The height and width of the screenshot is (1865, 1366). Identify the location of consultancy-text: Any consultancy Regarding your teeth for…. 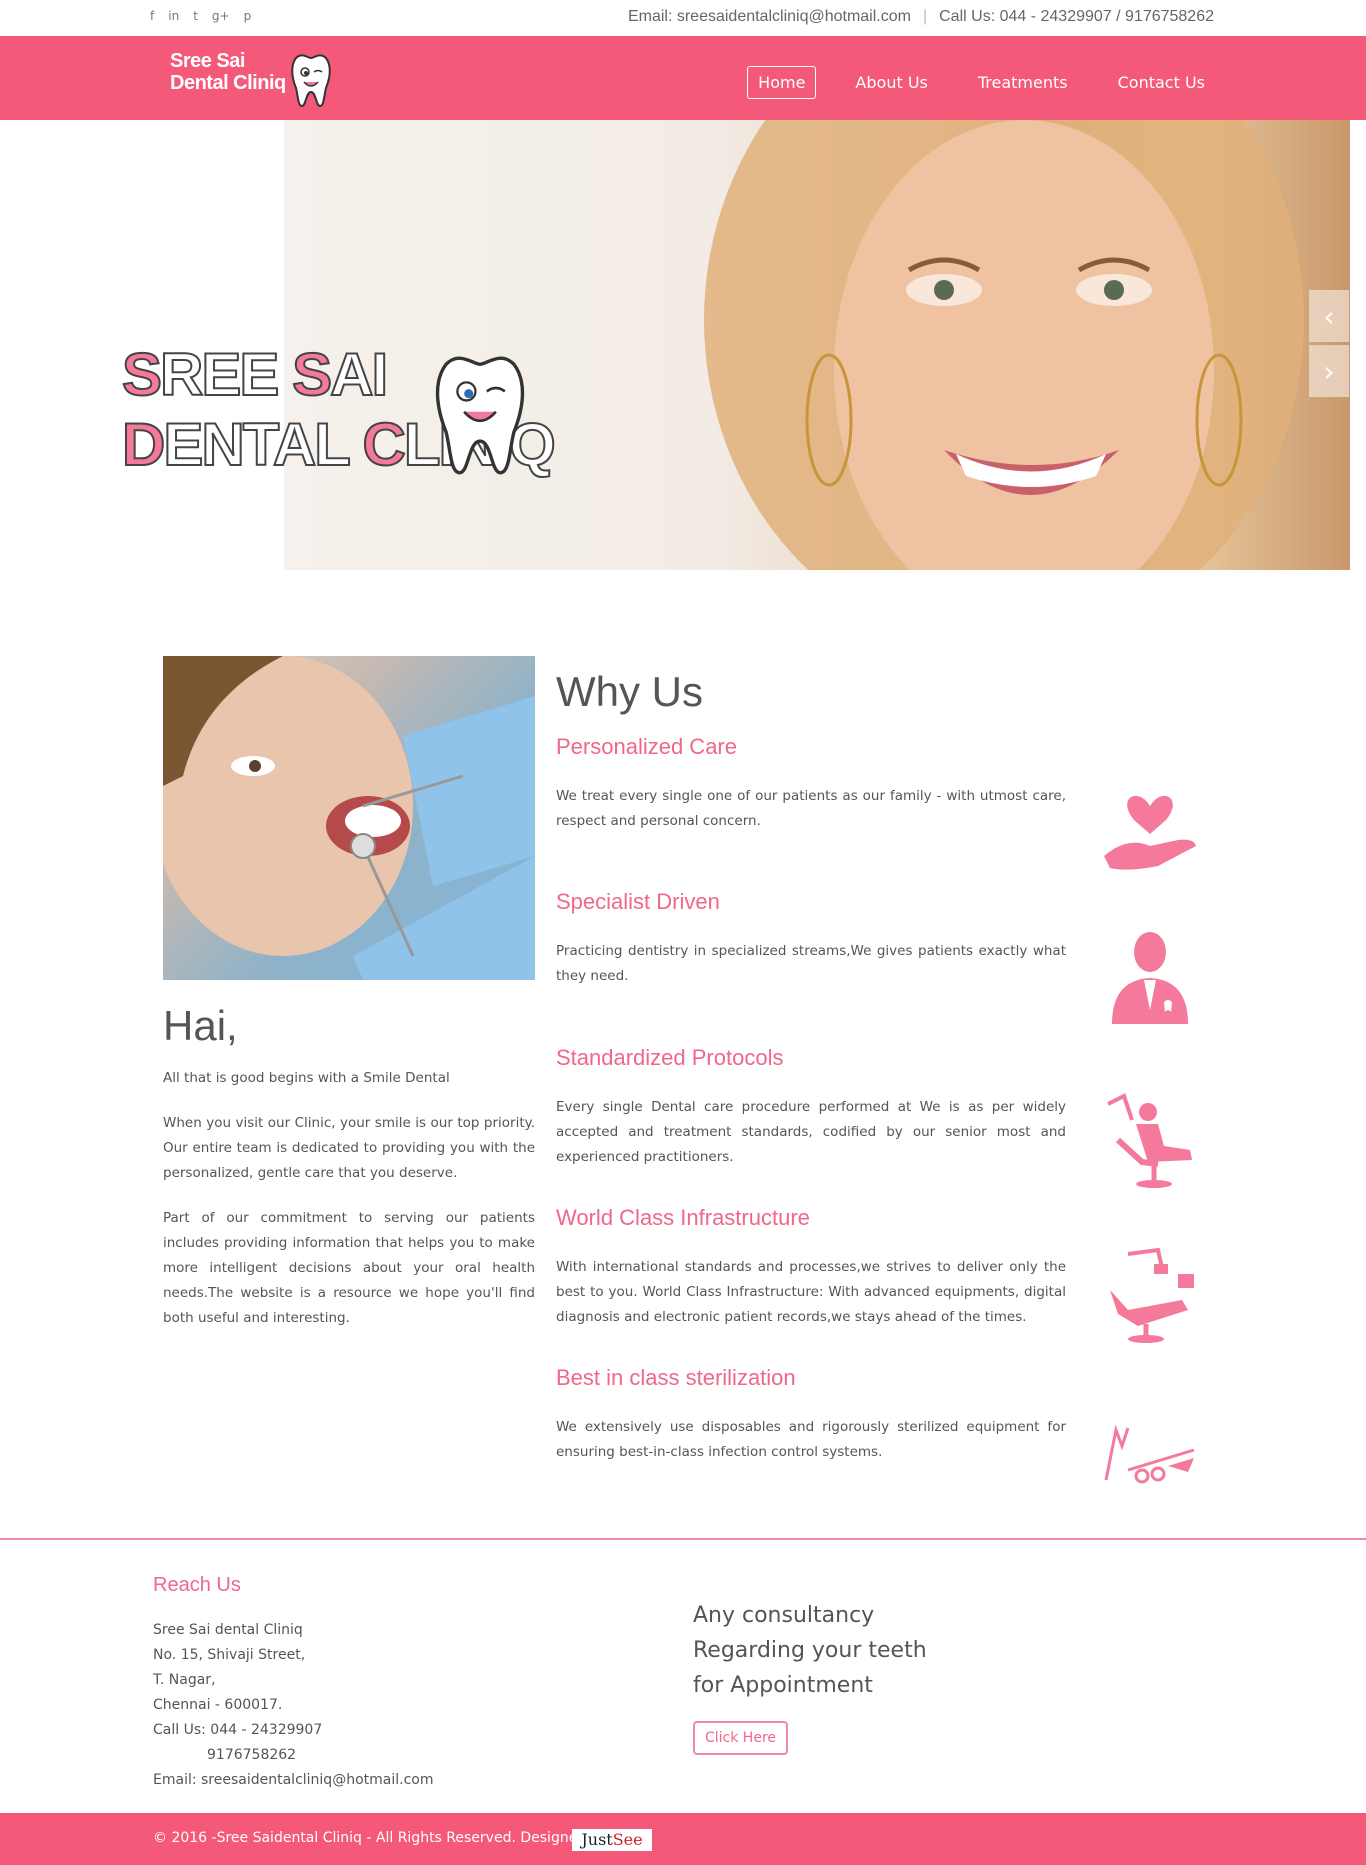
(810, 1650).